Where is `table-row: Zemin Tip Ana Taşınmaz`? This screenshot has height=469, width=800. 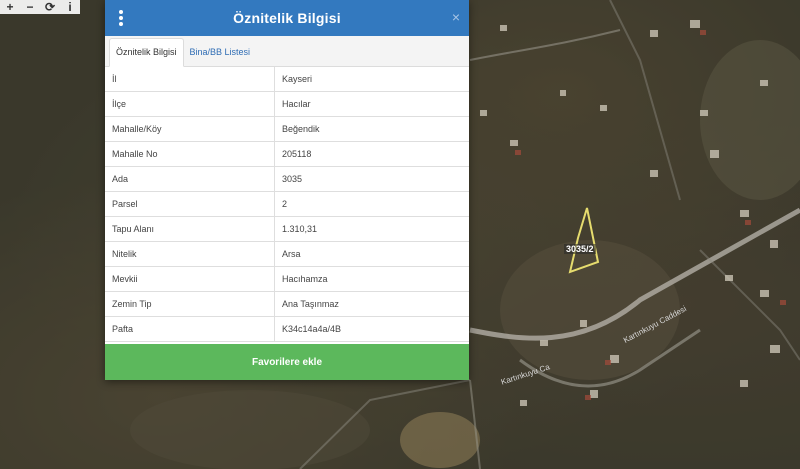
table-row: Zemin Tip Ana Taşınmaz is located at coordinates (287, 304).